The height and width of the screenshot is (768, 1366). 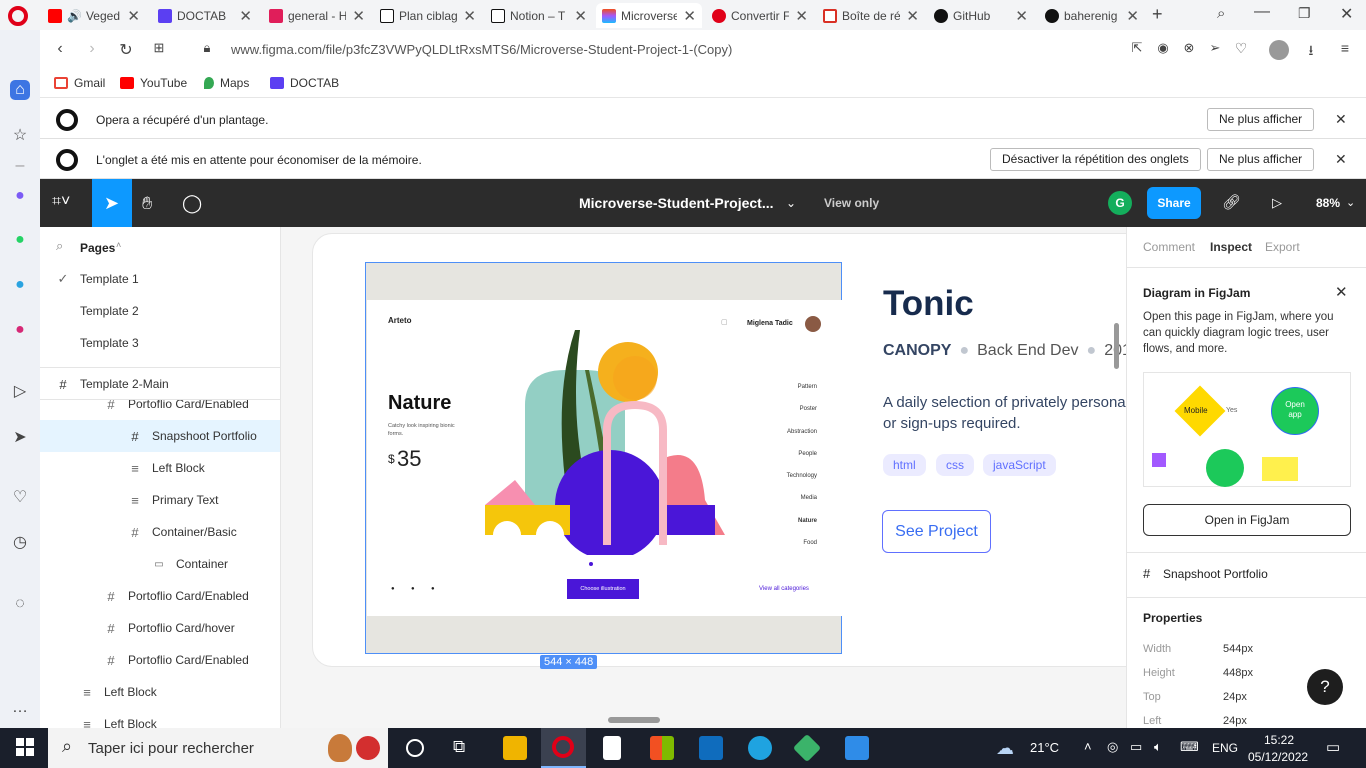 I want to click on frame-template-2-main: # Template 2-Main, so click(x=160, y=384).